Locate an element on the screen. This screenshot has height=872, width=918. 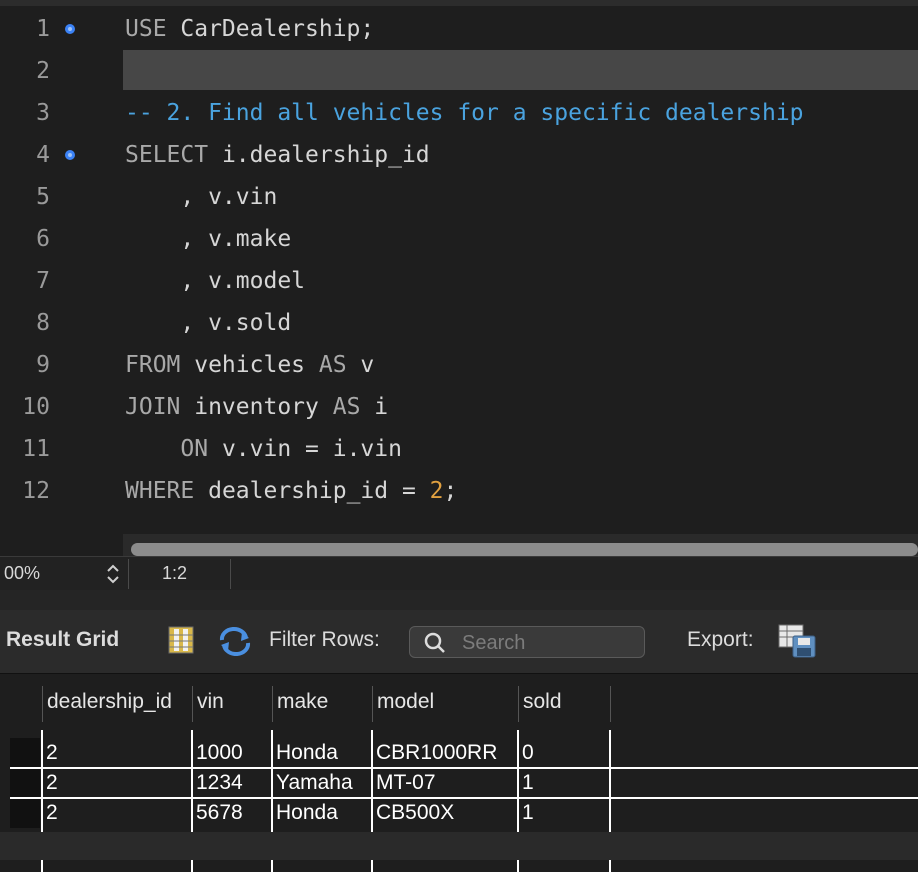
column-header-dealership-id: dealership_id is located at coordinates (117, 702).